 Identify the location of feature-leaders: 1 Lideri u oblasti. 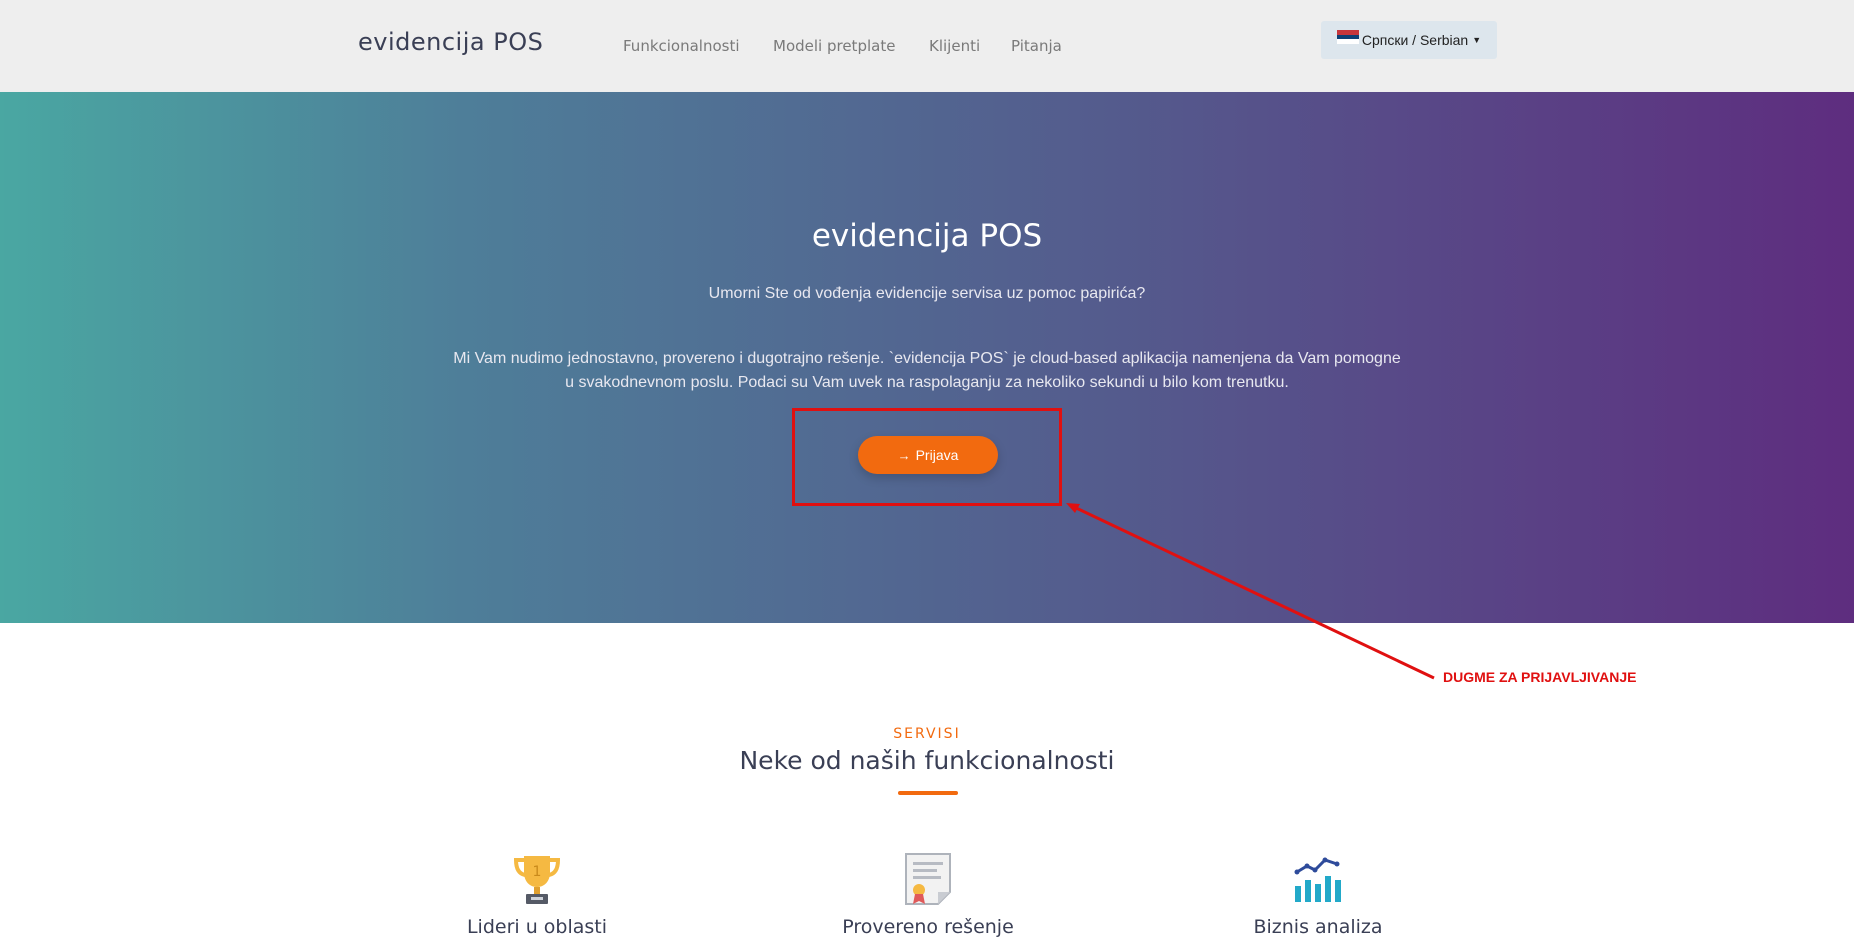
(537, 895).